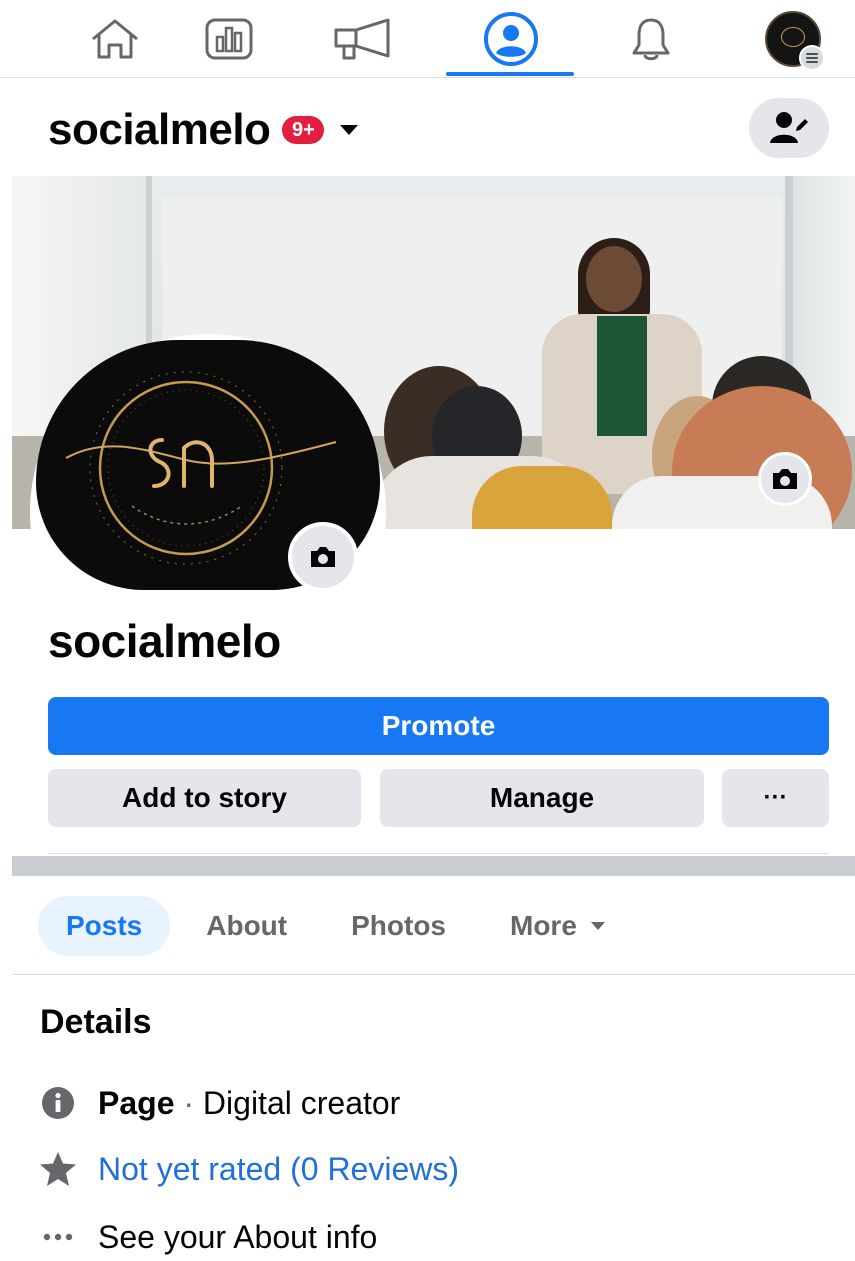 The image size is (855, 1261). I want to click on active-tab-indicator, so click(510, 74).